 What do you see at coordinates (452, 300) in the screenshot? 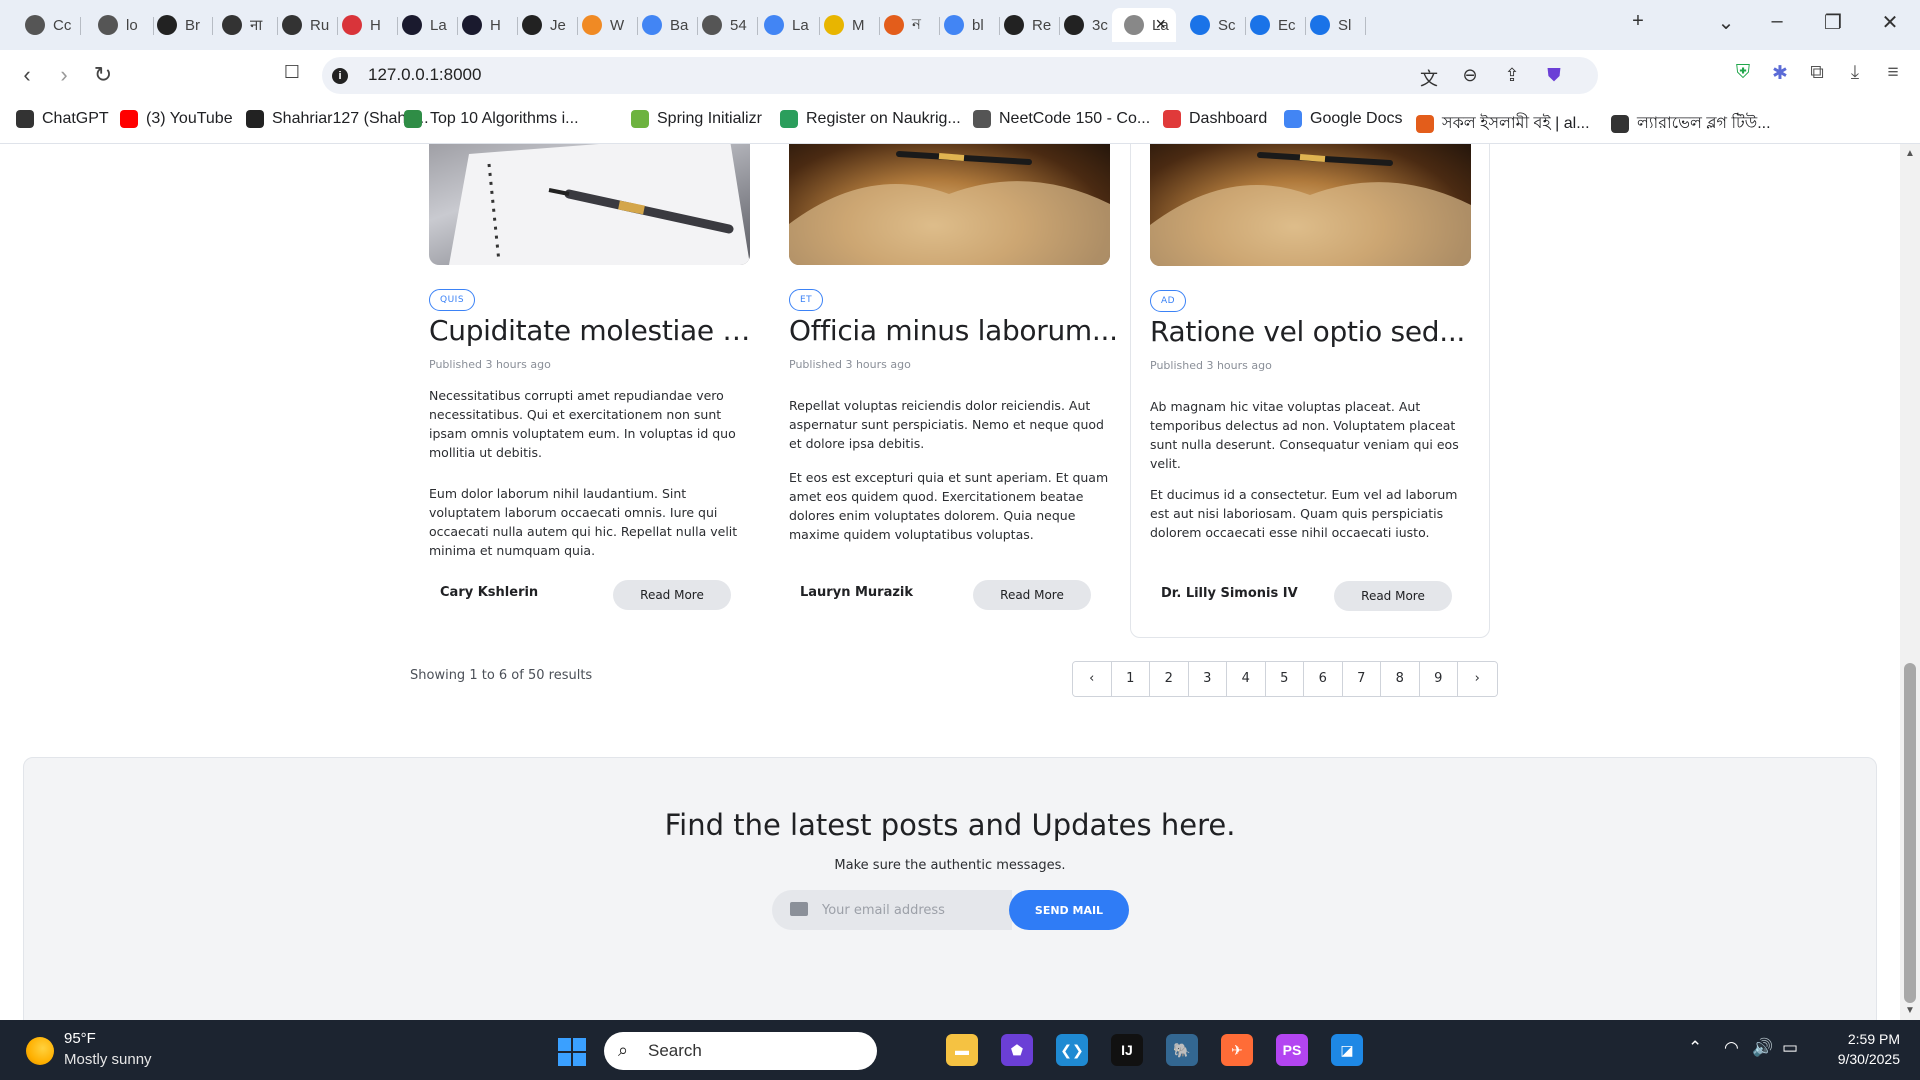
I see `post-tag: QUIS` at bounding box center [452, 300].